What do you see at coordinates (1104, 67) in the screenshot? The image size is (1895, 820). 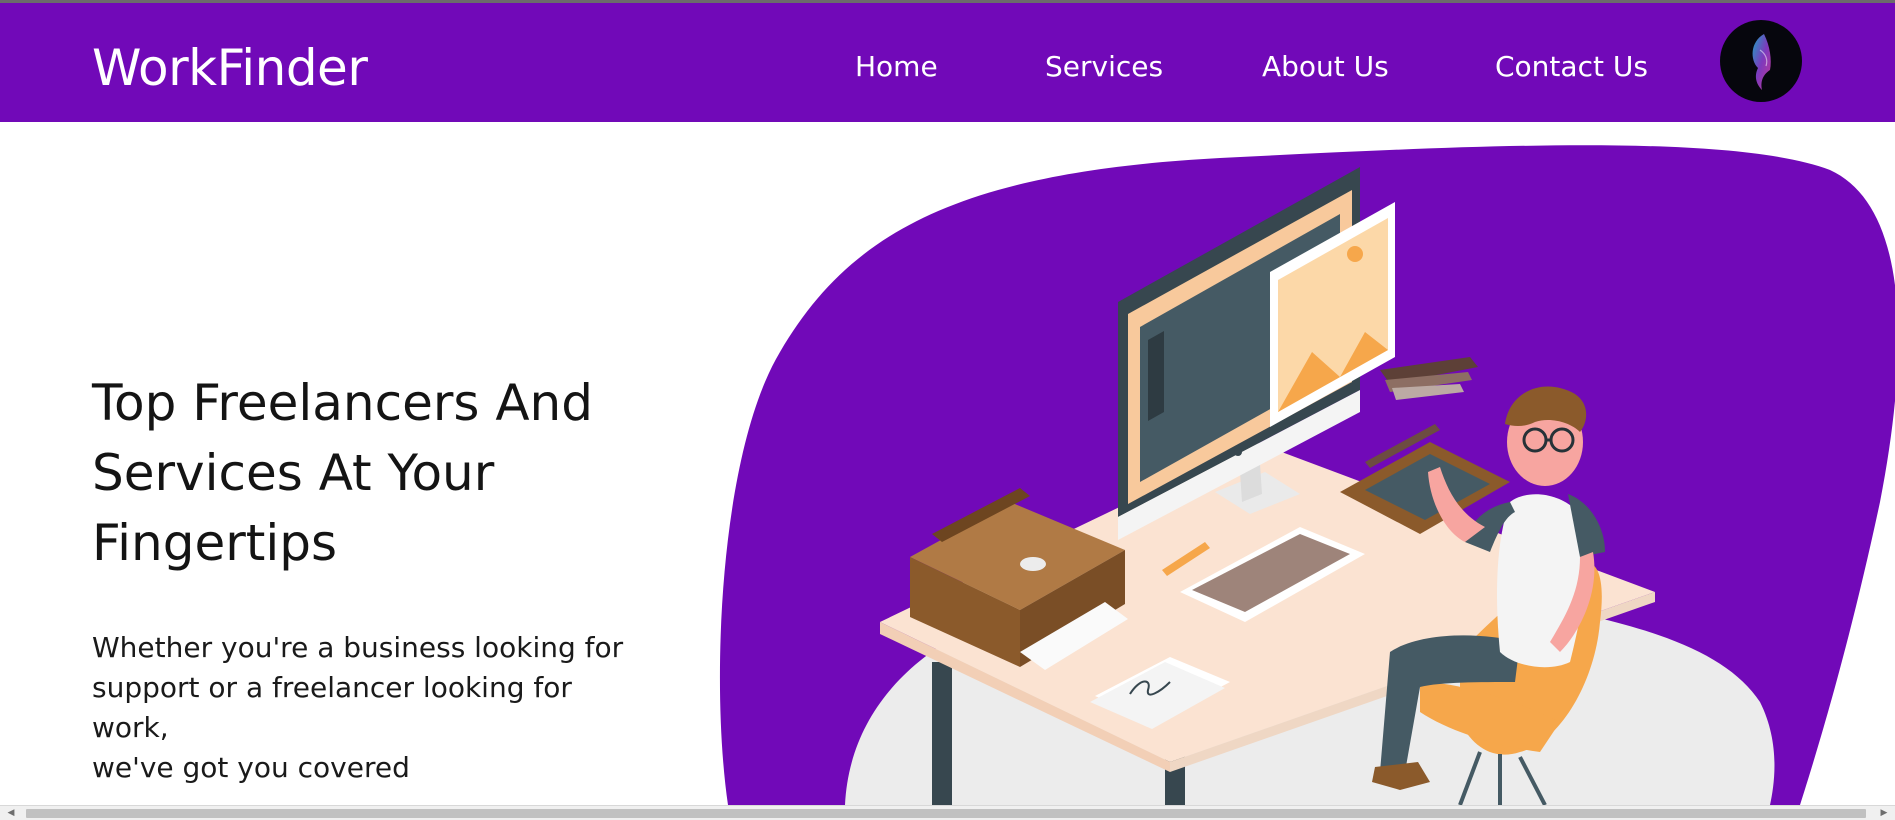 I see `nav-services: Services` at bounding box center [1104, 67].